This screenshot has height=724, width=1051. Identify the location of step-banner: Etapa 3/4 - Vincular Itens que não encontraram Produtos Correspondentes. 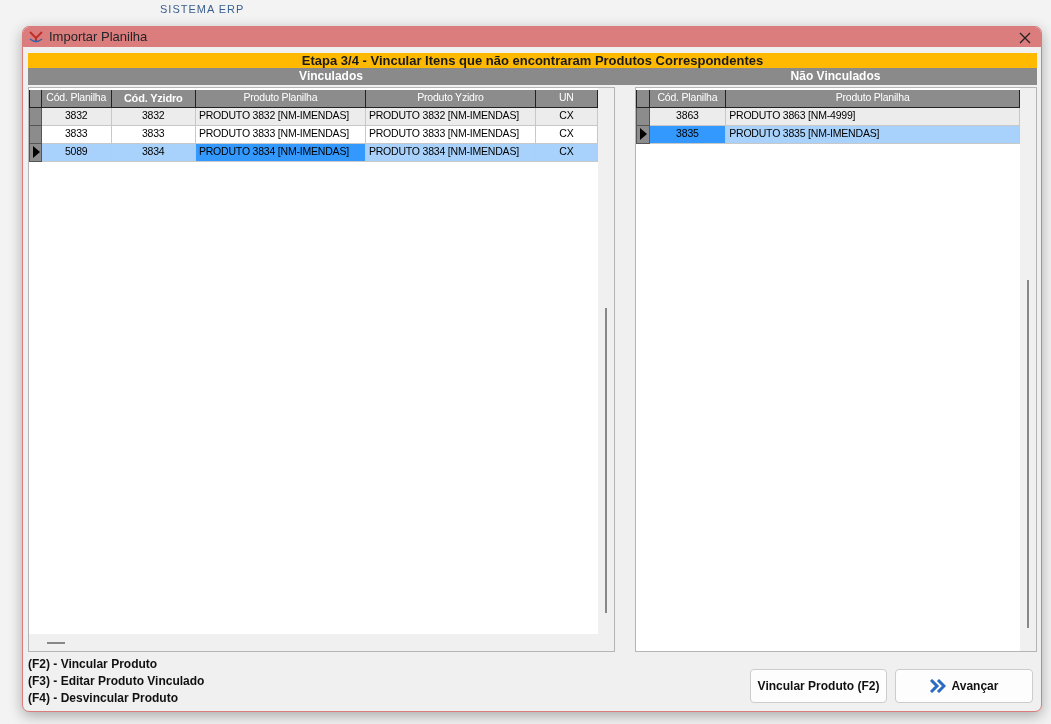
(532, 60).